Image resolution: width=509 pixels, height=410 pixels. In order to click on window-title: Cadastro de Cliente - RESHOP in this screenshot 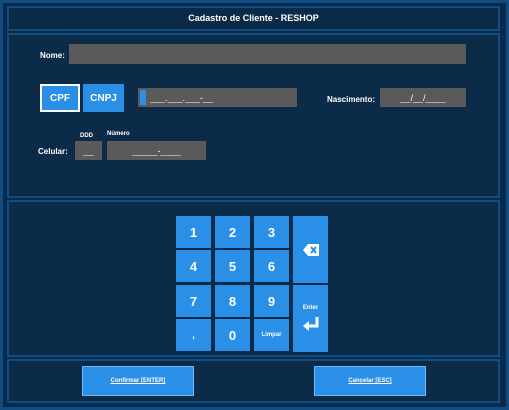, I will do `click(253, 18)`.